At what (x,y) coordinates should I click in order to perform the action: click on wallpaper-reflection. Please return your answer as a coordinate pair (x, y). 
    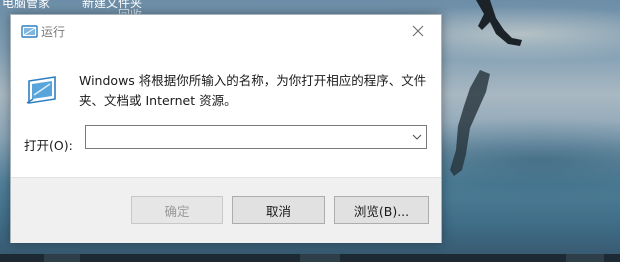
    Looking at the image, I should click on (470, 123).